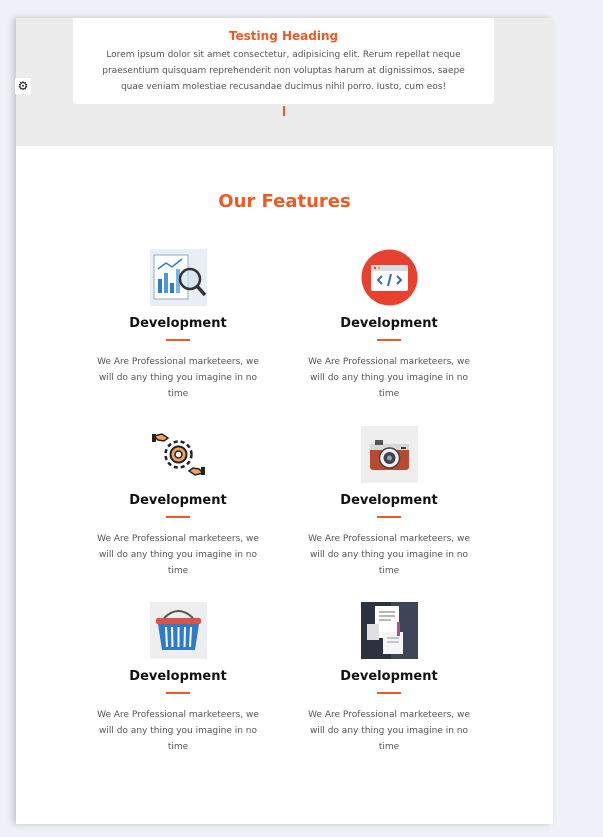  What do you see at coordinates (389, 277) in the screenshot?
I see `code-window-icon` at bounding box center [389, 277].